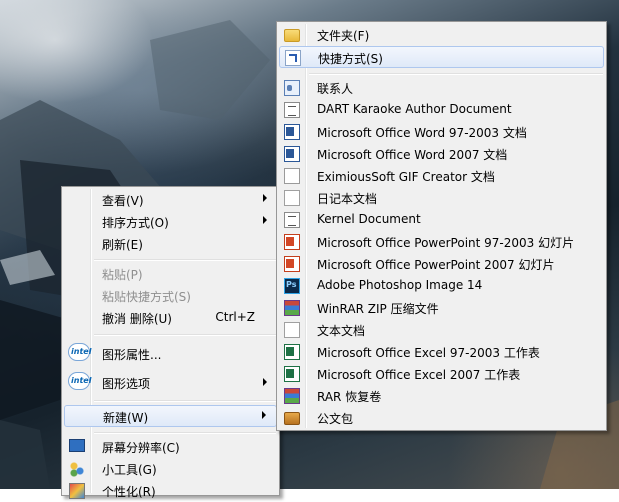 The height and width of the screenshot is (502, 619). Describe the element at coordinates (126, 384) in the screenshot. I see `menu-item-label: 图形选项` at that location.